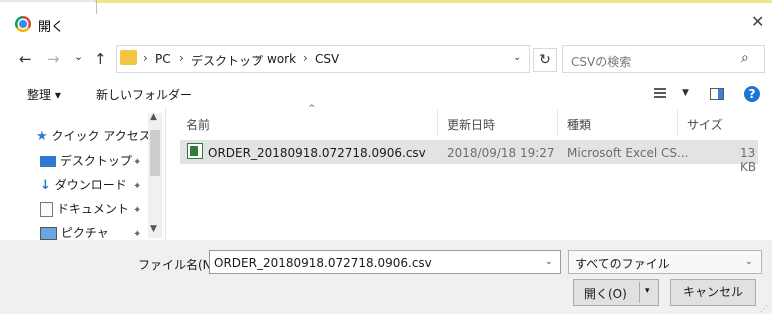 The width and height of the screenshot is (772, 314). What do you see at coordinates (25, 59) in the screenshot?
I see `back-button: ←` at bounding box center [25, 59].